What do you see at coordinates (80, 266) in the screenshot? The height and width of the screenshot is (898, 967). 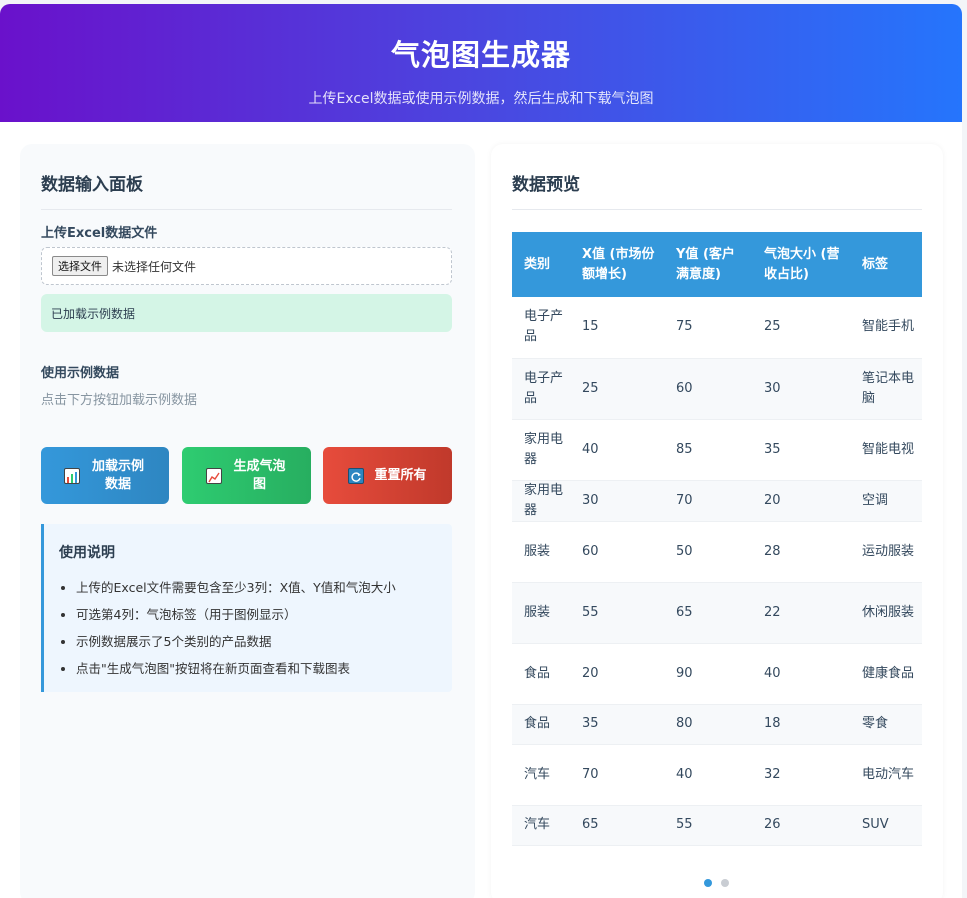 I see `choose-file-button: 选择文件` at bounding box center [80, 266].